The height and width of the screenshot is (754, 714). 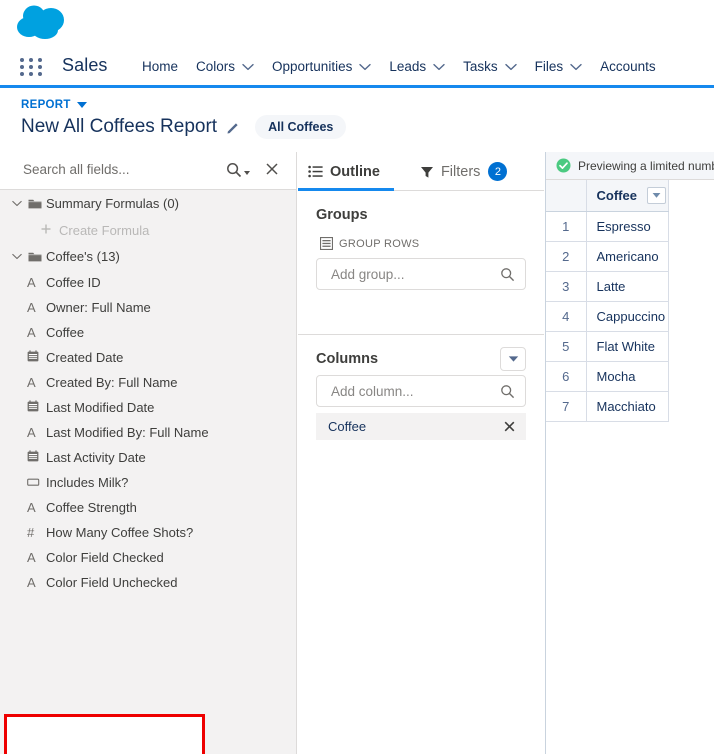 What do you see at coordinates (148, 357) in the screenshot?
I see `field-item: Created Date` at bounding box center [148, 357].